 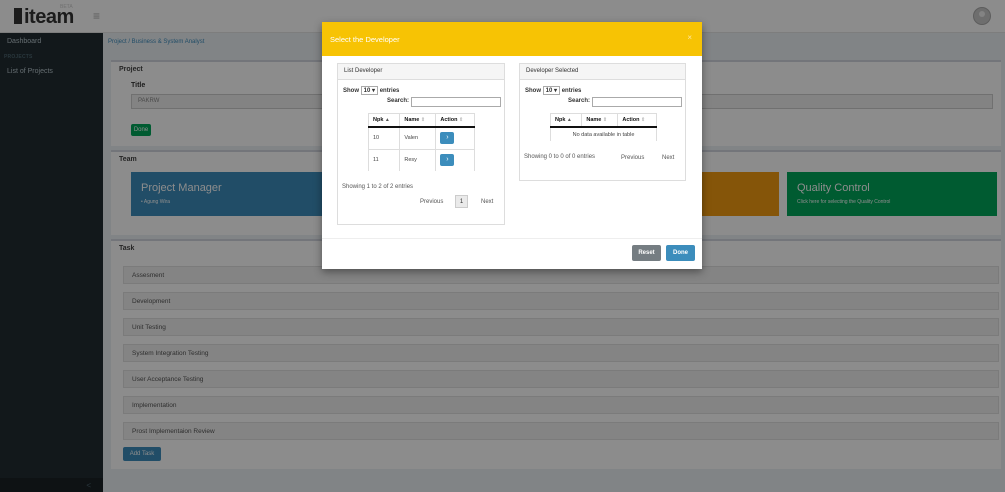 I want to click on pager-page-1: 1, so click(x=461, y=201).